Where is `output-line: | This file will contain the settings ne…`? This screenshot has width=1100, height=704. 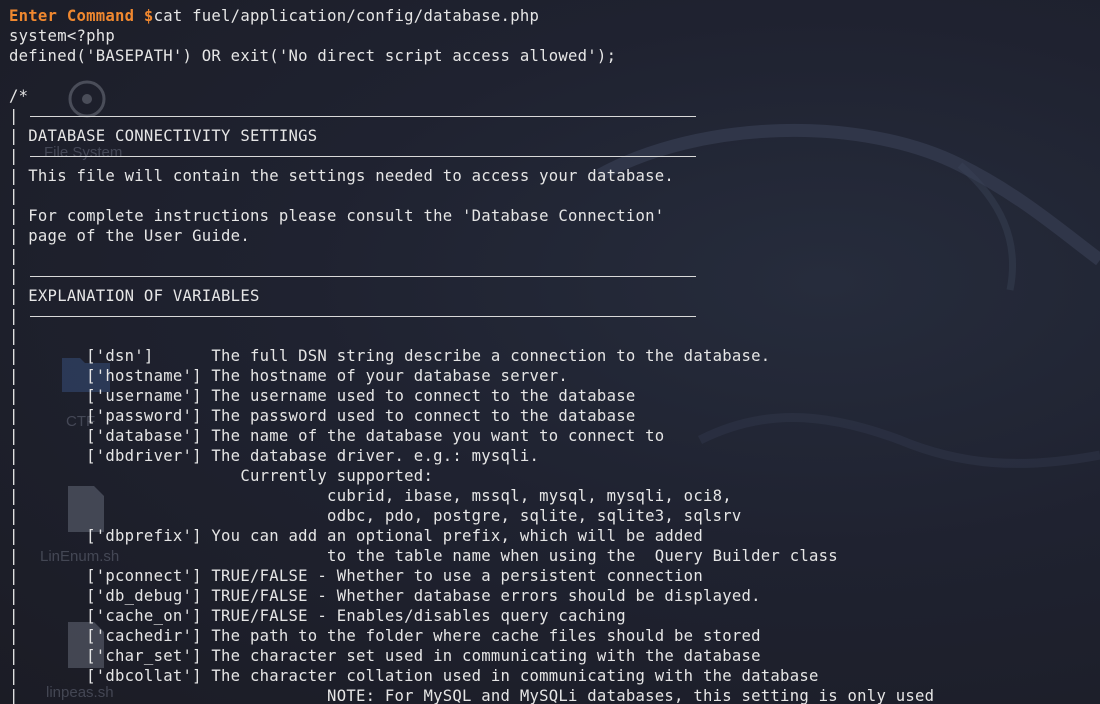 output-line: | This file will contain the settings ne… is located at coordinates (342, 176).